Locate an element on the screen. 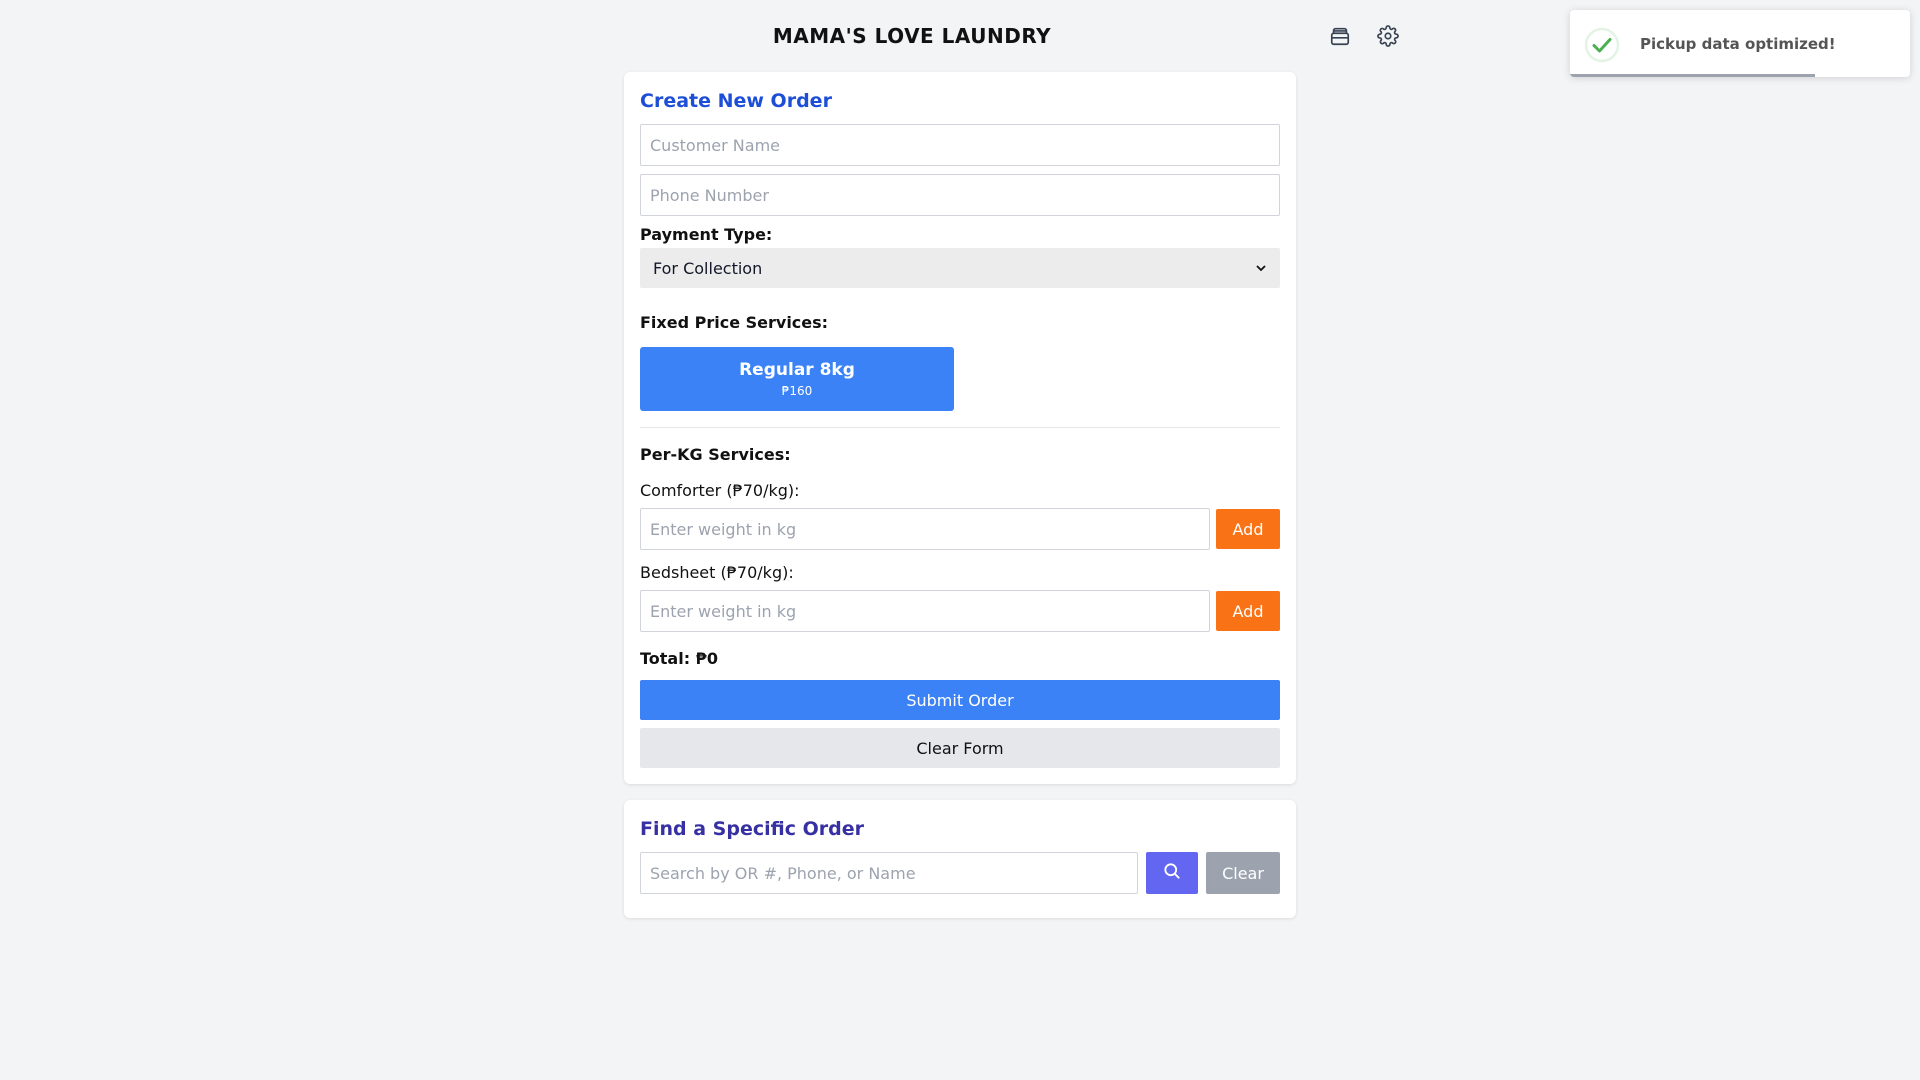  payment-type-select: For Collection is located at coordinates (960, 268).